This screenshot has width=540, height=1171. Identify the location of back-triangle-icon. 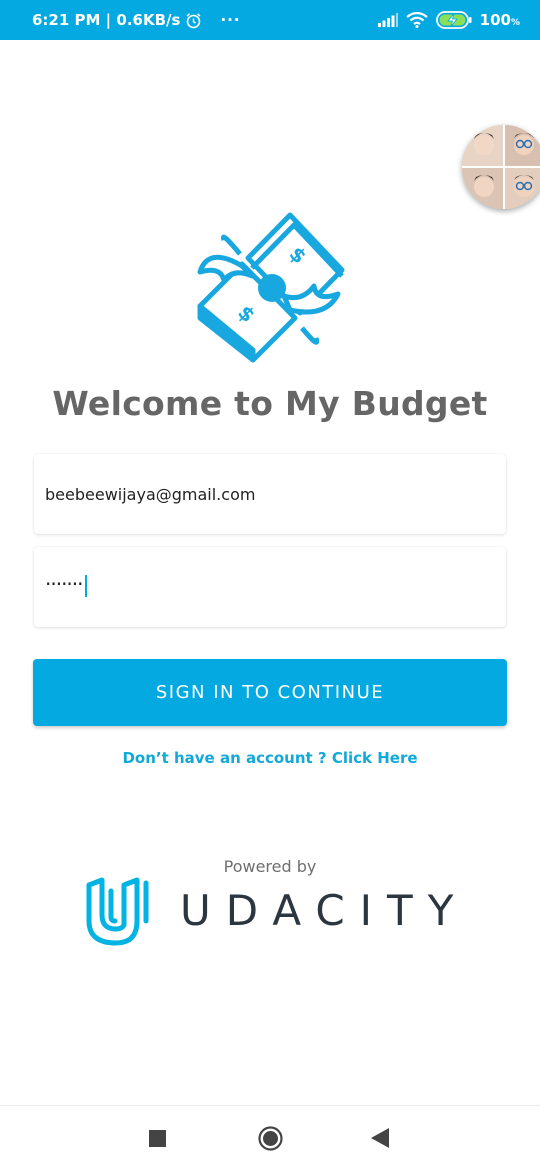
(380, 1140).